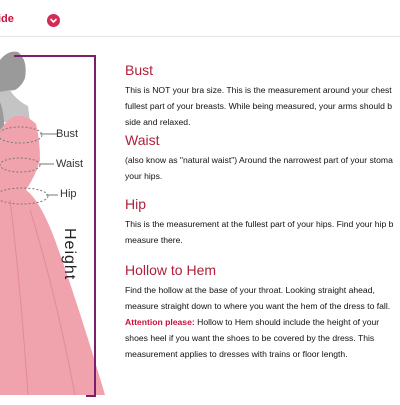  What do you see at coordinates (136, 204) in the screenshot?
I see `hip-title: Hip` at bounding box center [136, 204].